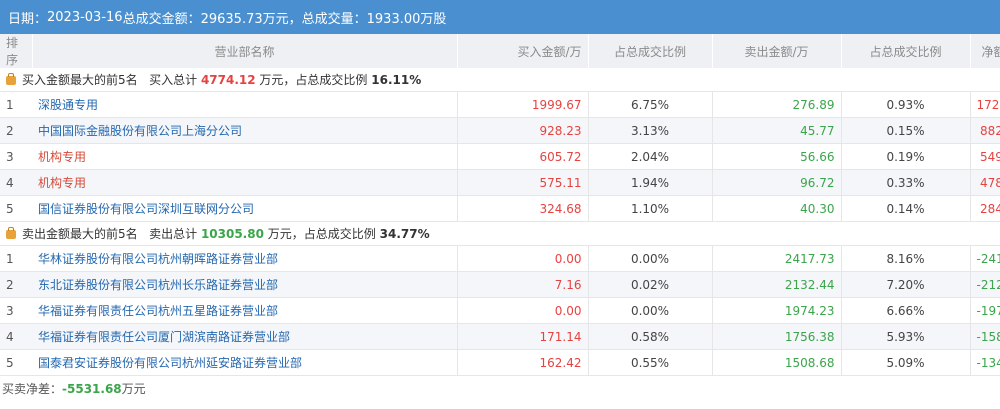  What do you see at coordinates (985, 362) in the screenshot?
I see `net-amount-cell: -1346.26` at bounding box center [985, 362].